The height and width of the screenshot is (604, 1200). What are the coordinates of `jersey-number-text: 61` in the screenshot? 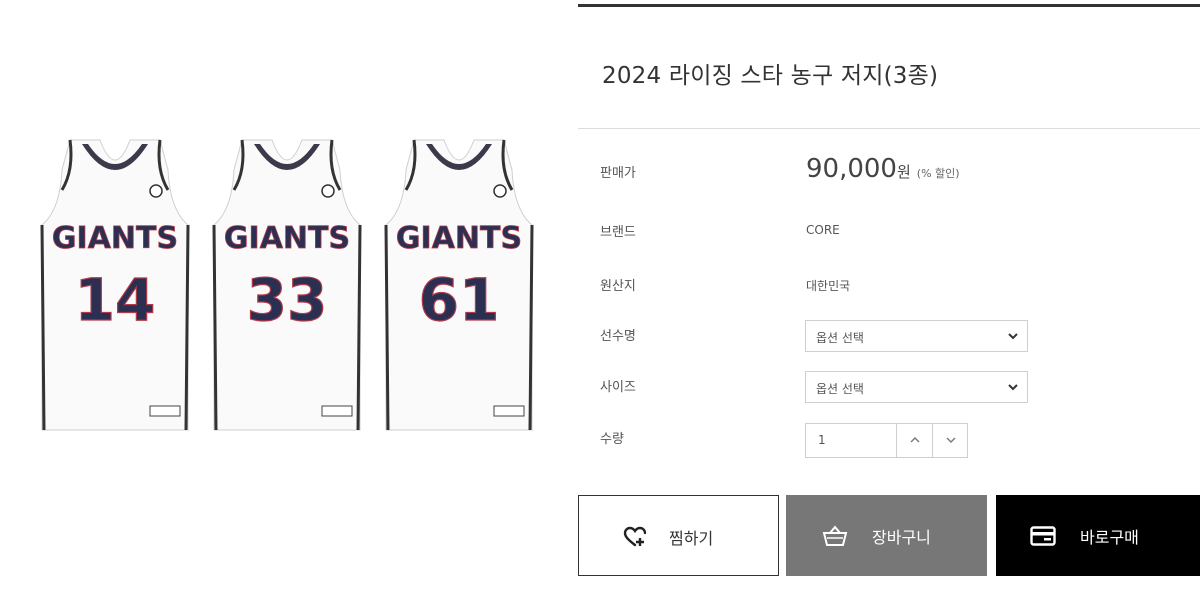 It's located at (459, 300).